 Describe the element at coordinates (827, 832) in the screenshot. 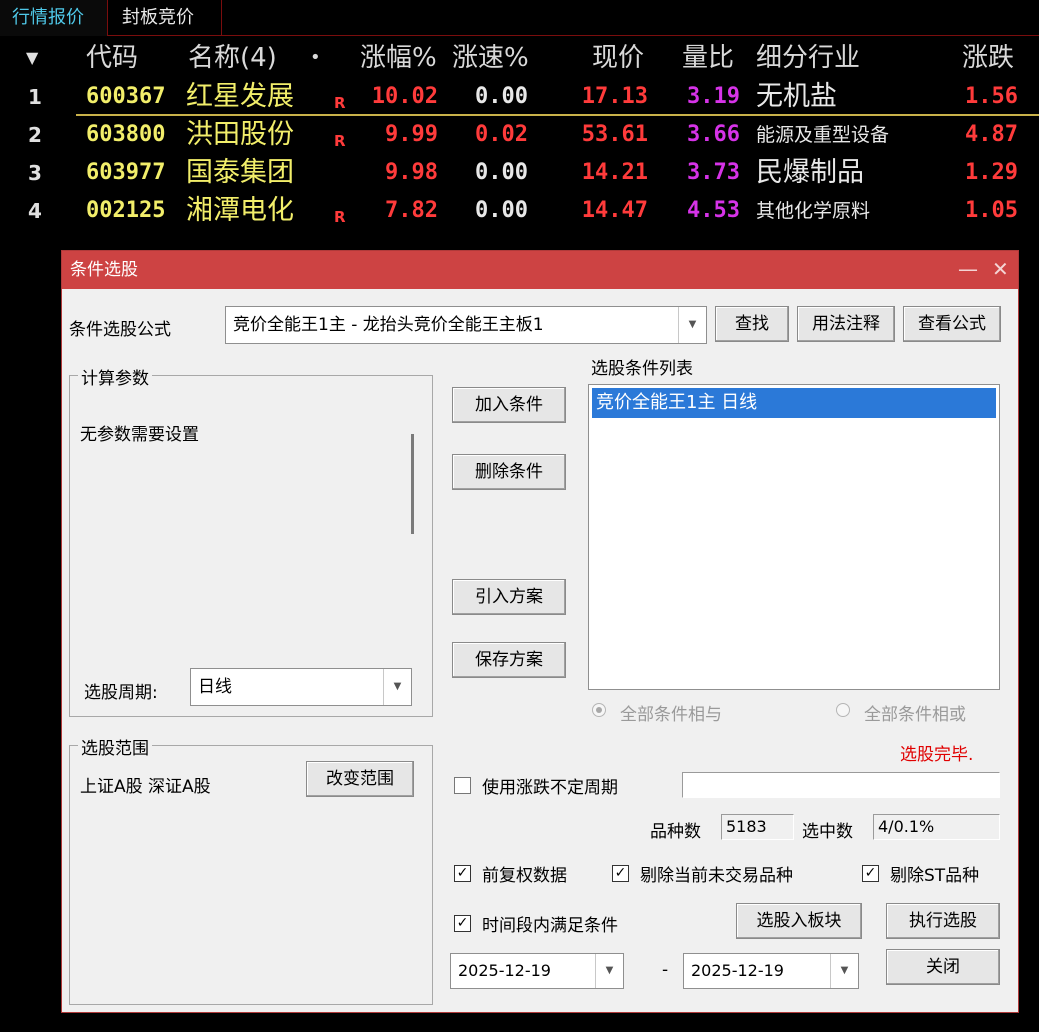

I see `selected-label: 选中数` at that location.